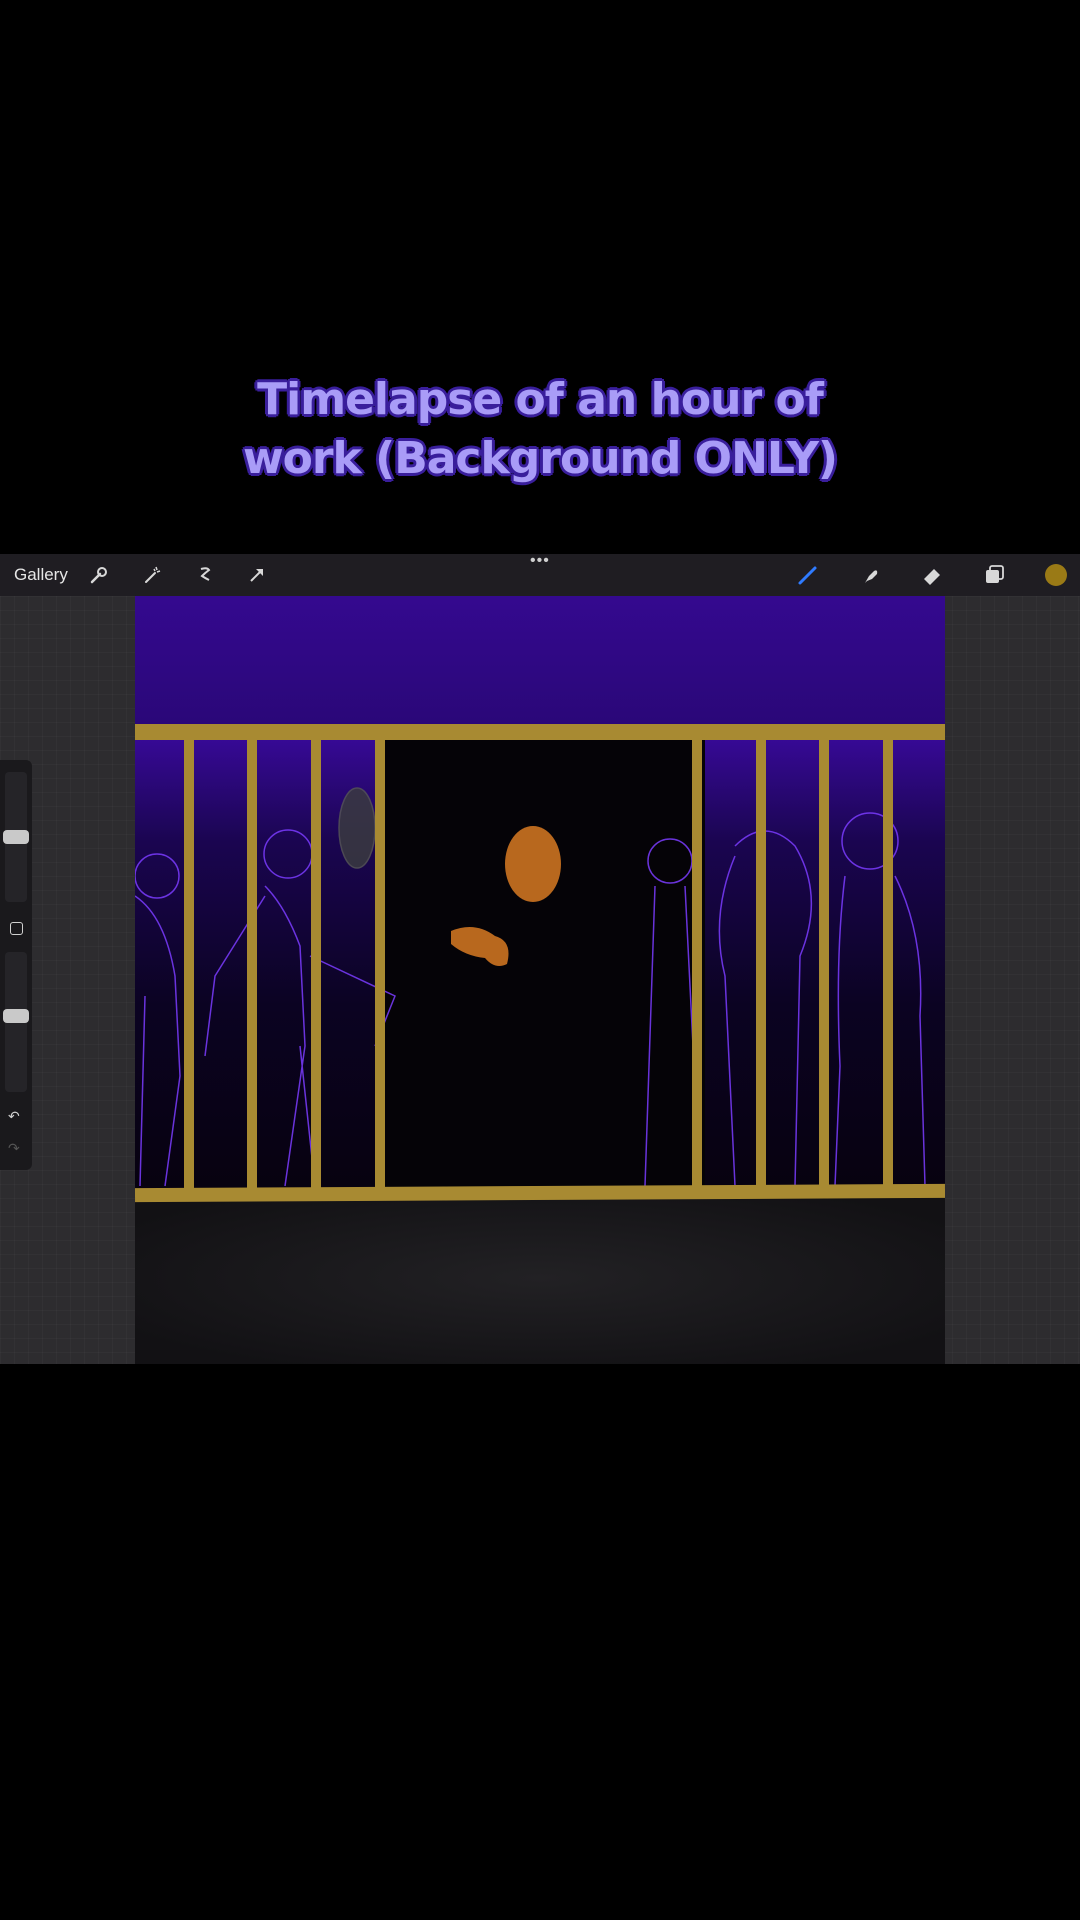 The width and height of the screenshot is (1080, 1920). I want to click on caption-line-1: Timelapse of an hour of, so click(540, 399).